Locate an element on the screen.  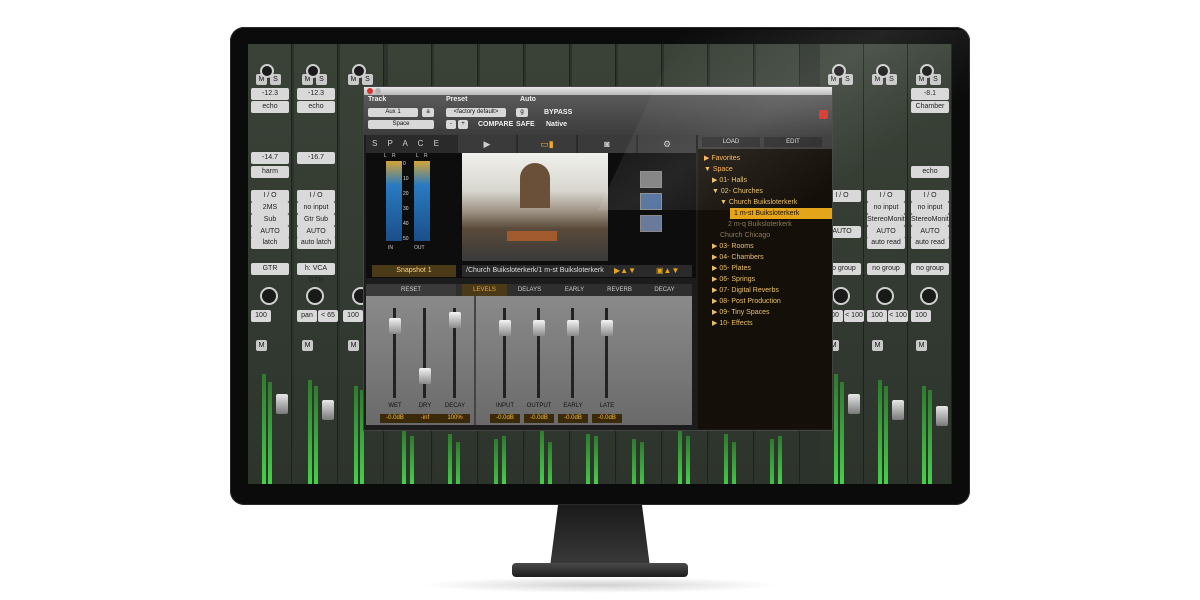
track-name: h: VCA GTR is located at coordinates (316, 273).